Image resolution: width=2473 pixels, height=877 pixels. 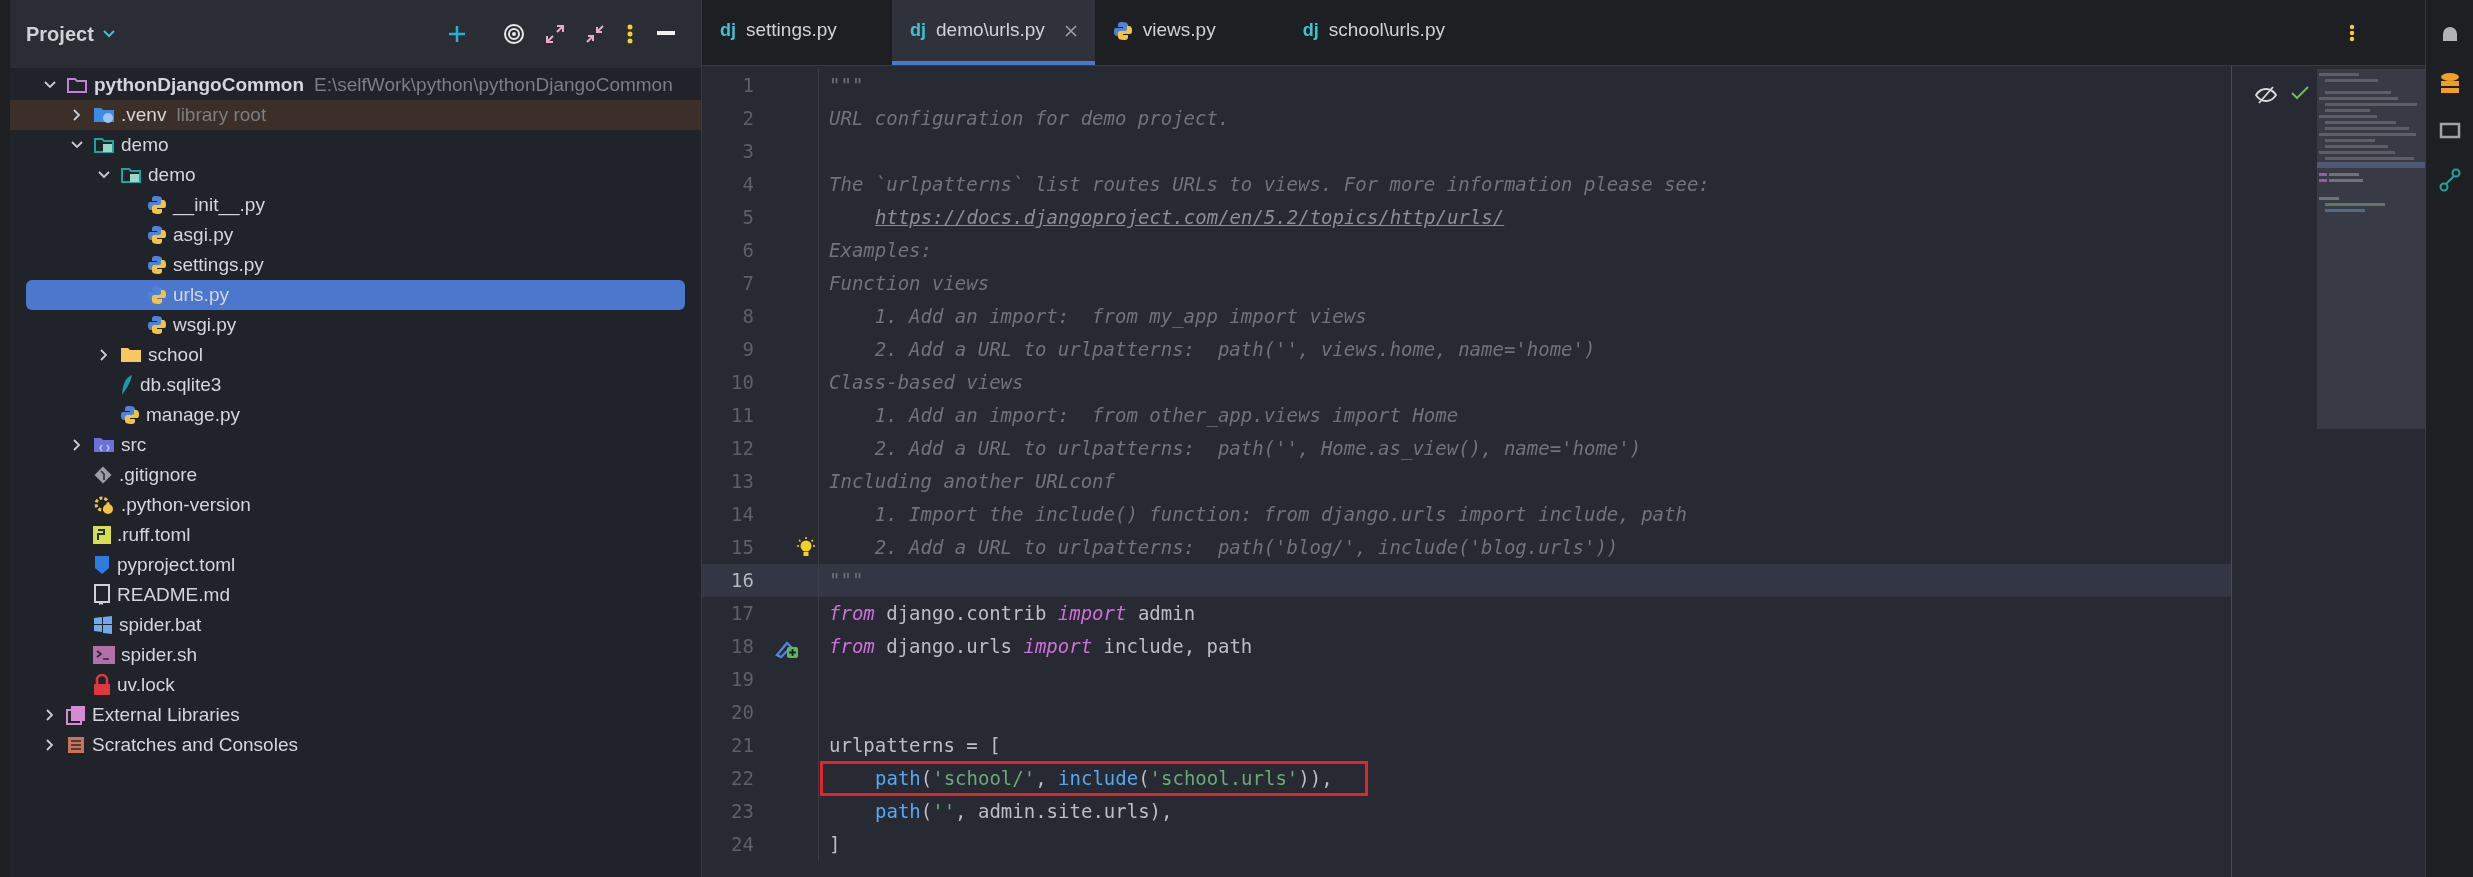 What do you see at coordinates (1179, 30) in the screenshot?
I see `tab-label: views.py` at bounding box center [1179, 30].